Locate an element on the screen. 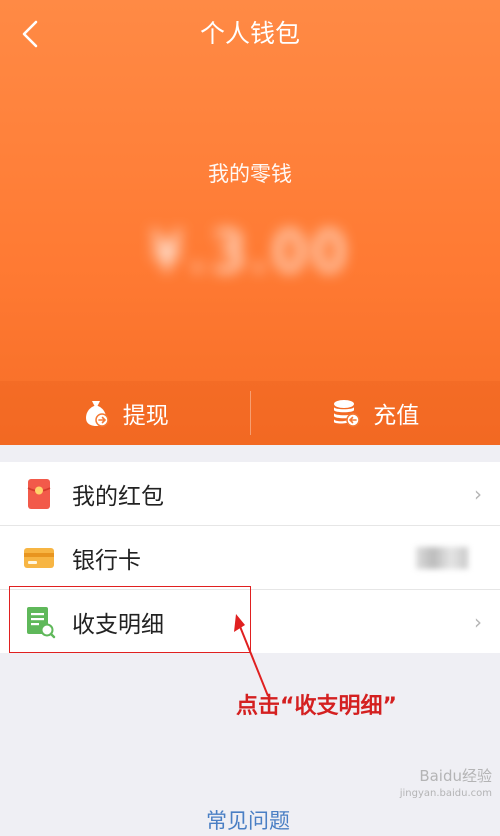 The height and width of the screenshot is (836, 500). coin-stack-icon is located at coordinates (346, 413).